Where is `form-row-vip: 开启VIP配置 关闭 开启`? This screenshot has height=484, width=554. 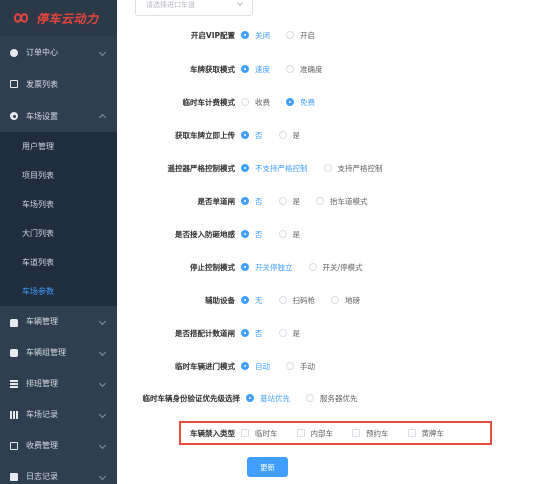 form-row-vip: 开启VIP配置 关闭 开启 is located at coordinates (335, 35).